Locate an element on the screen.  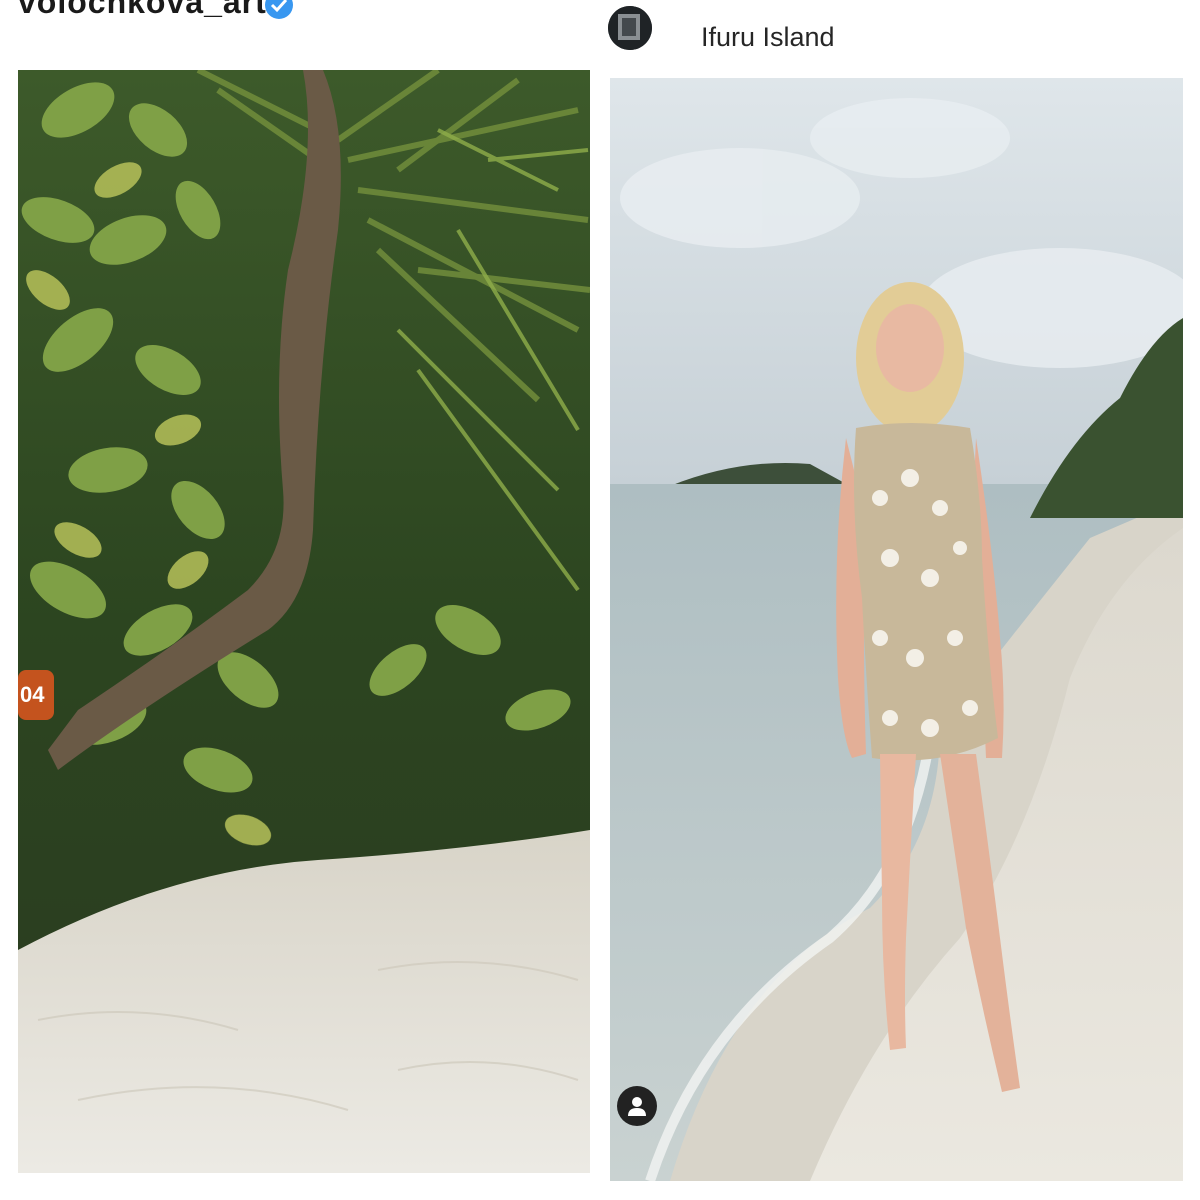
user-tag-button is located at coordinates (637, 1106).